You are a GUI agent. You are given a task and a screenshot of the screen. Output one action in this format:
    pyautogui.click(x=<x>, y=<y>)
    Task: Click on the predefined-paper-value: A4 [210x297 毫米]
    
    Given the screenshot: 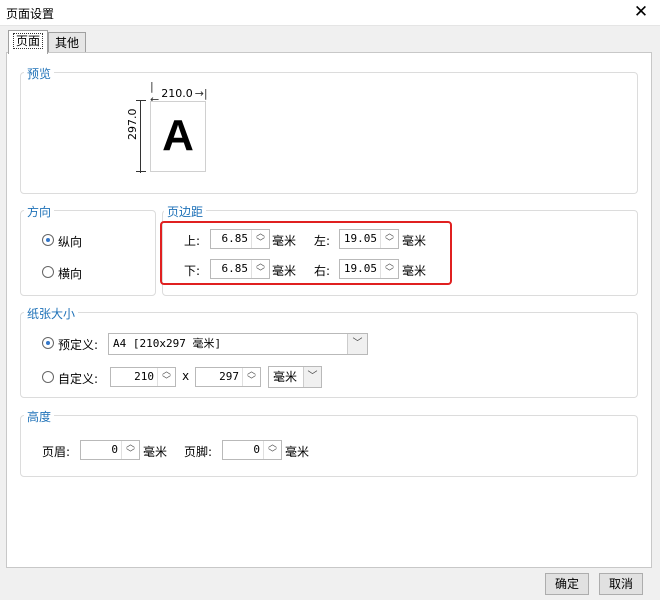 What is the action you would take?
    pyautogui.click(x=167, y=343)
    